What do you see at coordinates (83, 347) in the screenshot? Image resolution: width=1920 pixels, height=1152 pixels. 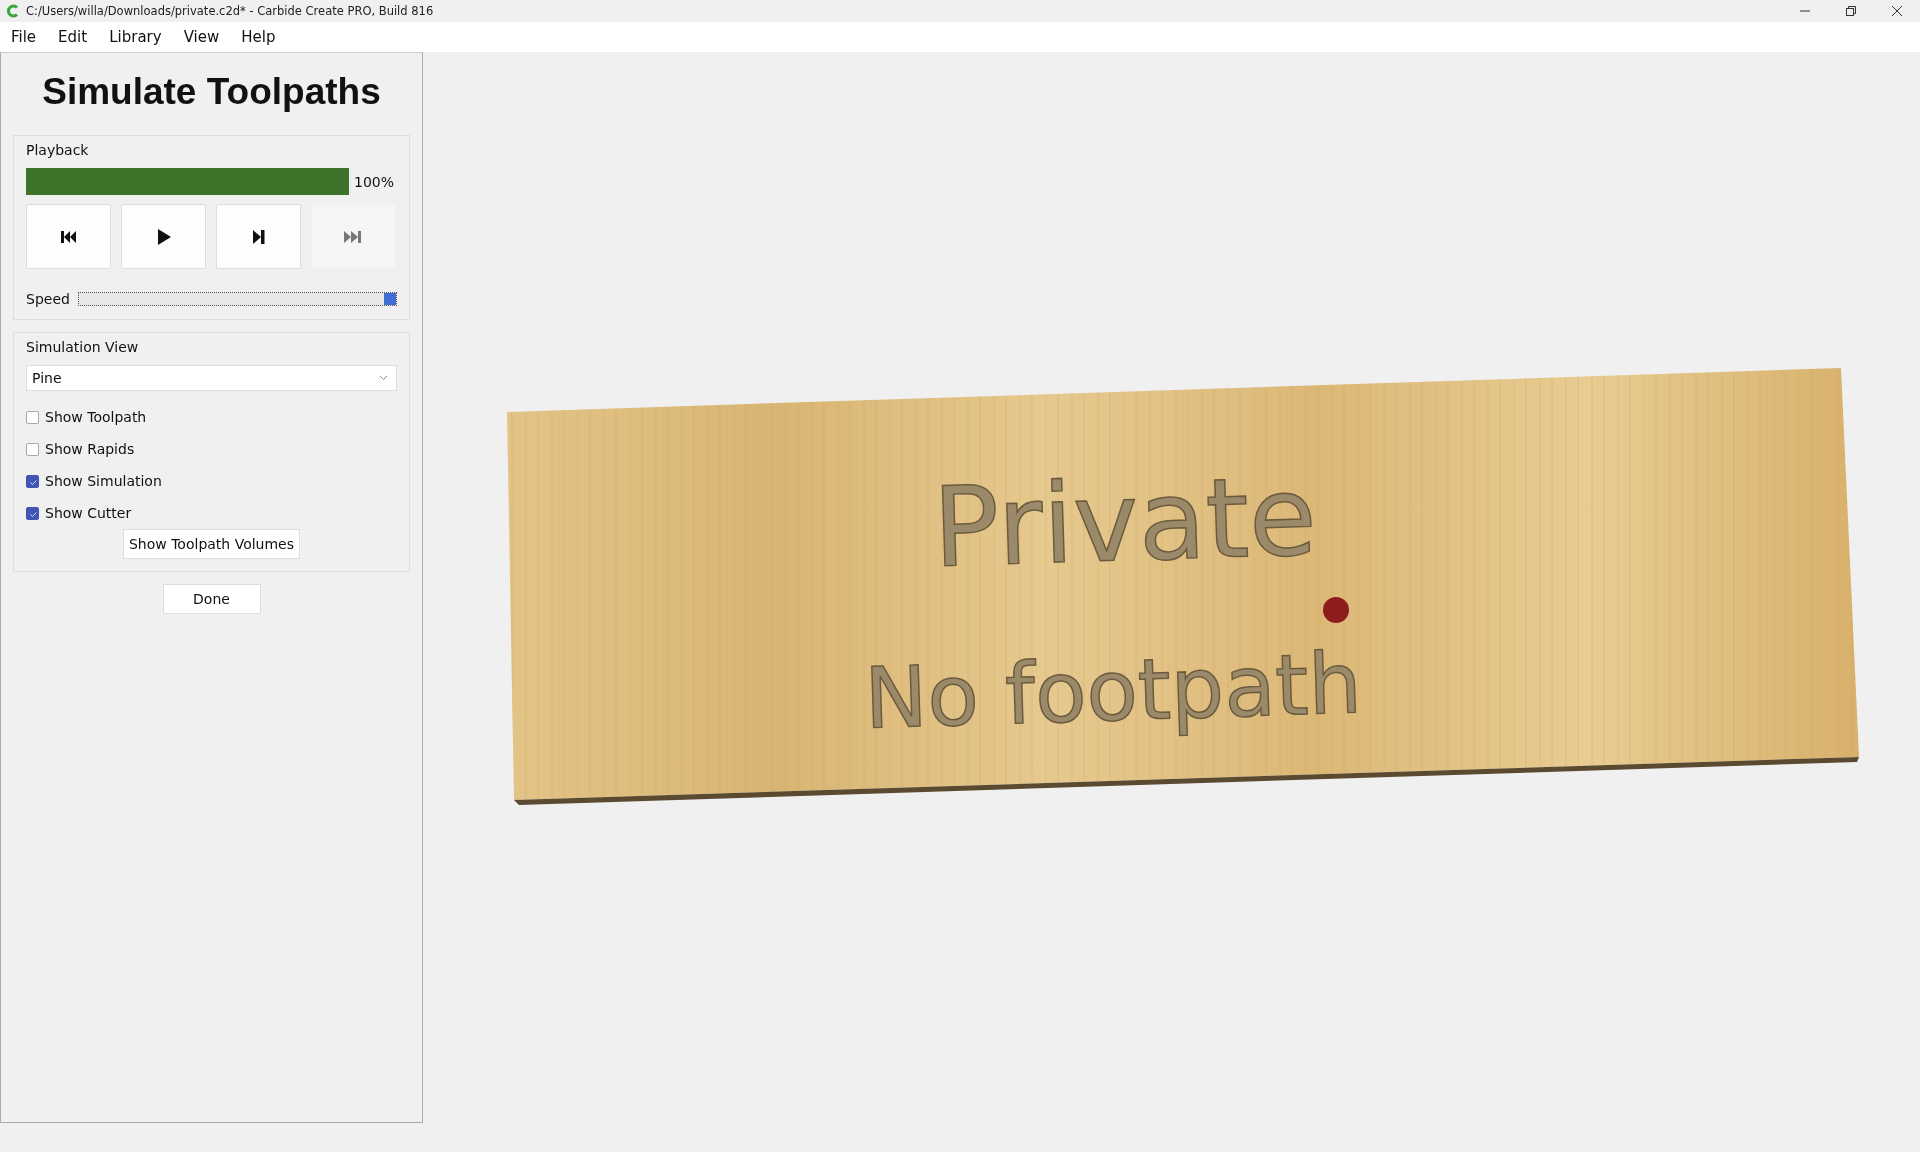 I see `group-label: Simulation View` at bounding box center [83, 347].